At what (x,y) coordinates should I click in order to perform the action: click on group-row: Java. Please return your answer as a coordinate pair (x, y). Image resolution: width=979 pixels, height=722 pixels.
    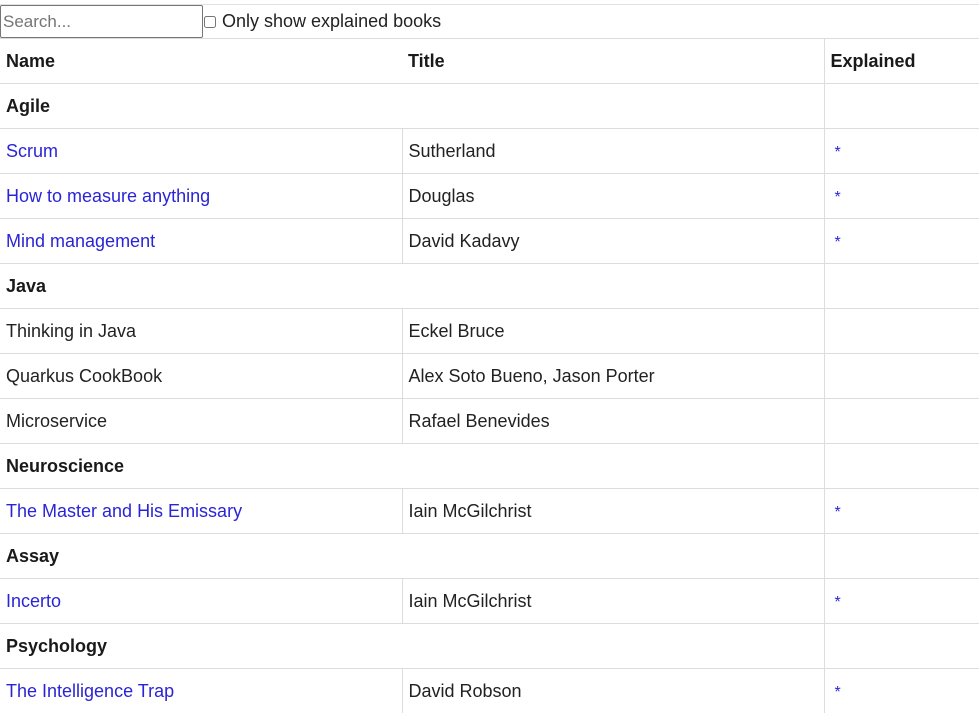
    Looking at the image, I should click on (489, 286).